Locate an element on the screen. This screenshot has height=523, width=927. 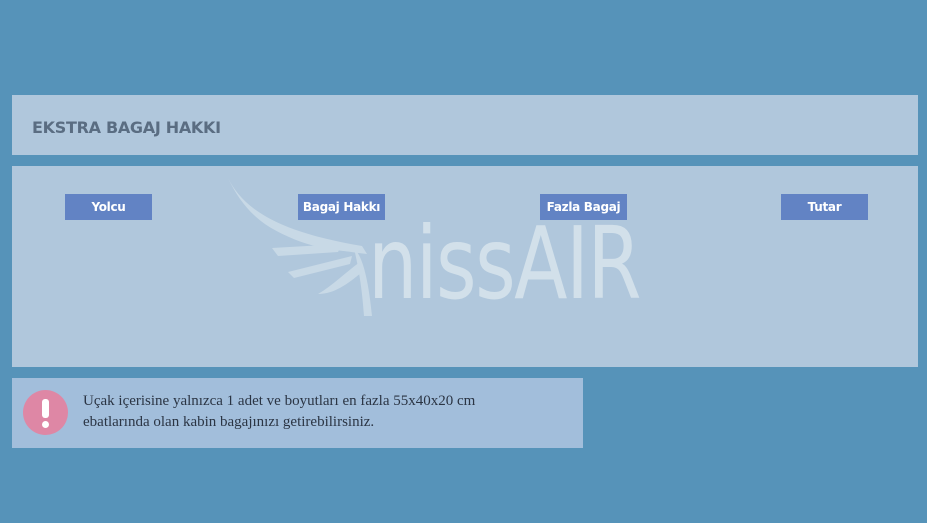
watermark-brand-text: nissAIR is located at coordinates (505, 263).